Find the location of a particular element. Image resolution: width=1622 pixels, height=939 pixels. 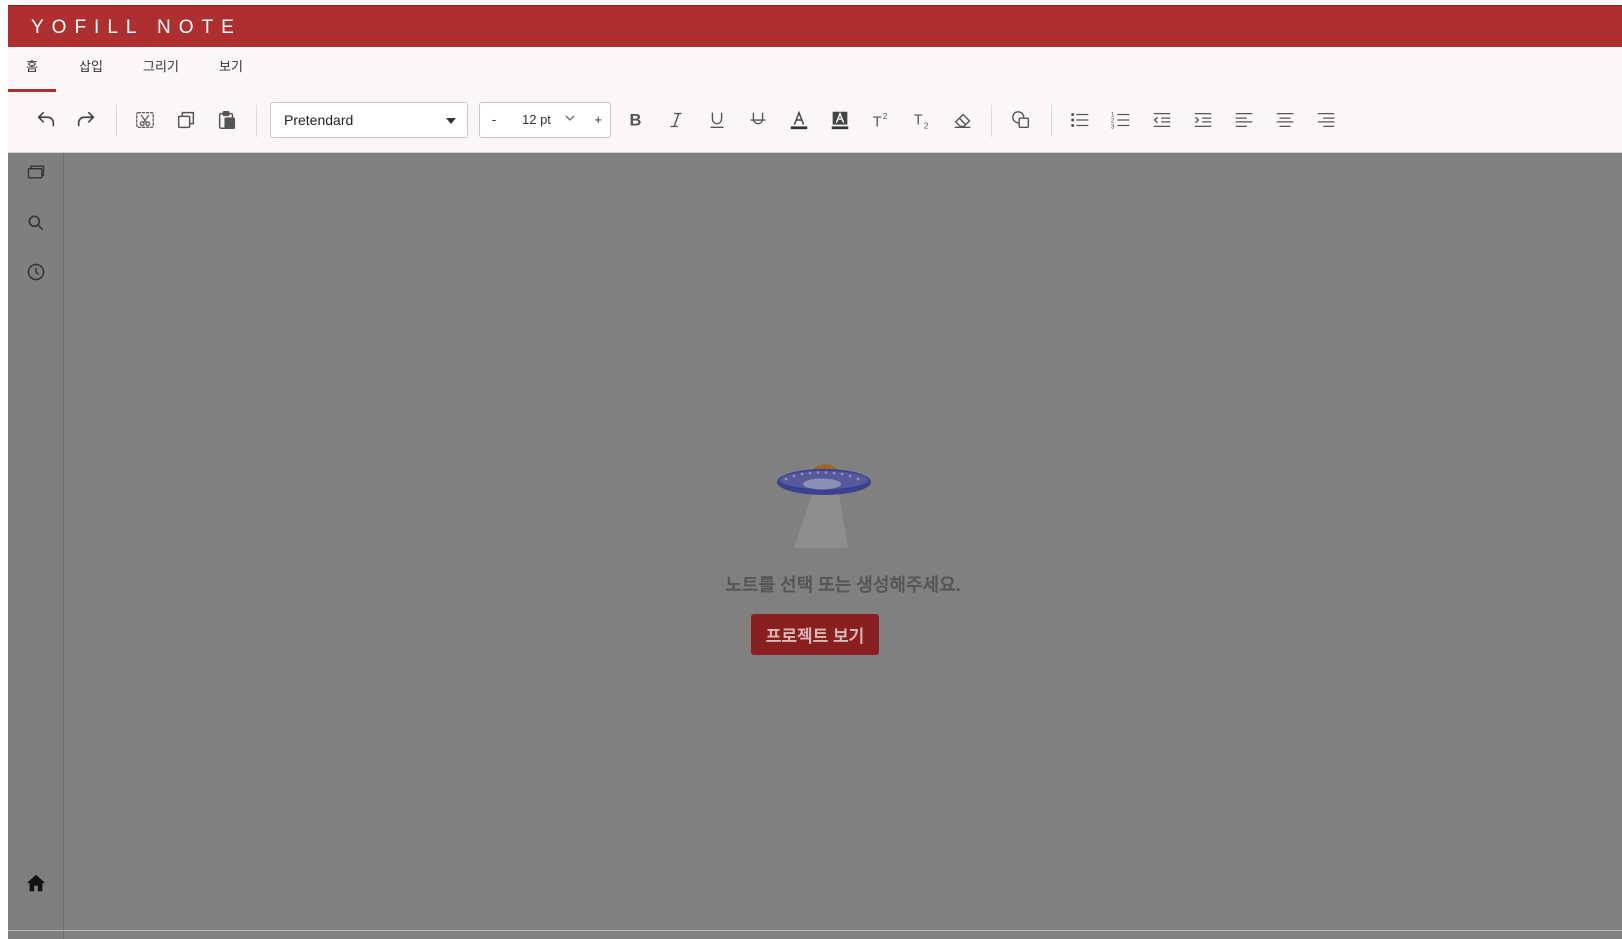

align-center-icon is located at coordinates (1285, 120).